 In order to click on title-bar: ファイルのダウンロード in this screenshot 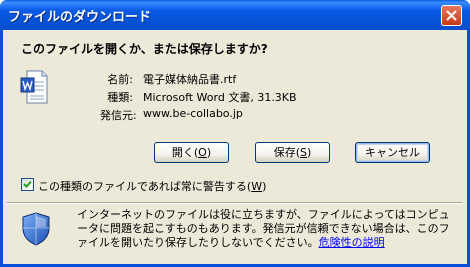, I will do `click(235, 15)`.